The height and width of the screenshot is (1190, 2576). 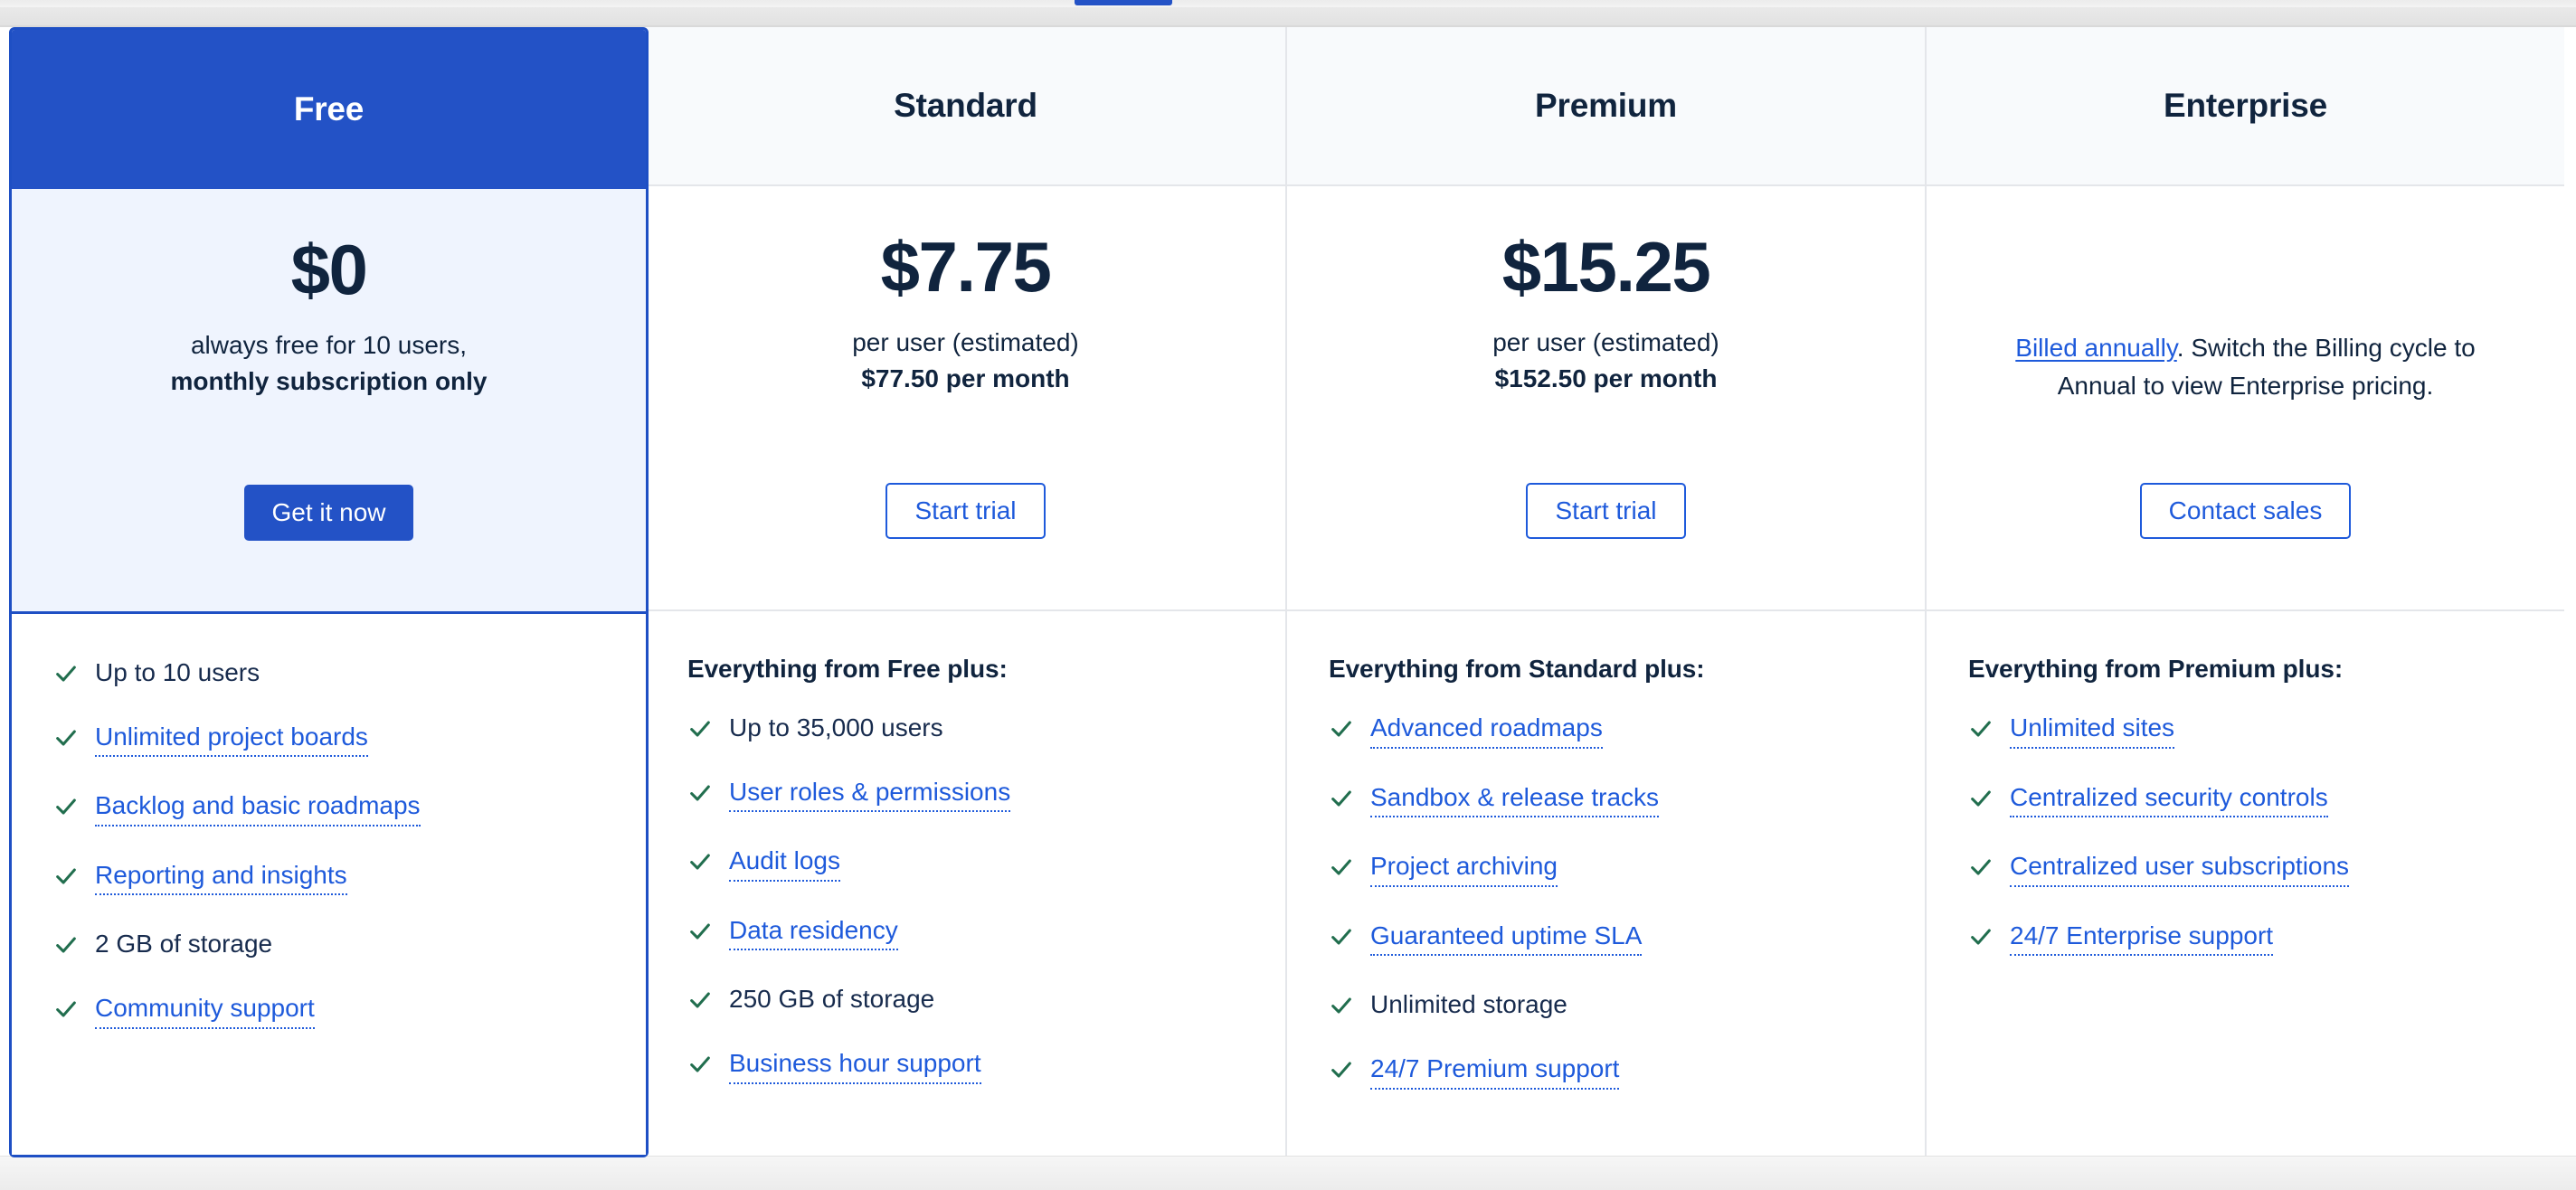 I want to click on plan-price-amount: $7.75, so click(x=966, y=267).